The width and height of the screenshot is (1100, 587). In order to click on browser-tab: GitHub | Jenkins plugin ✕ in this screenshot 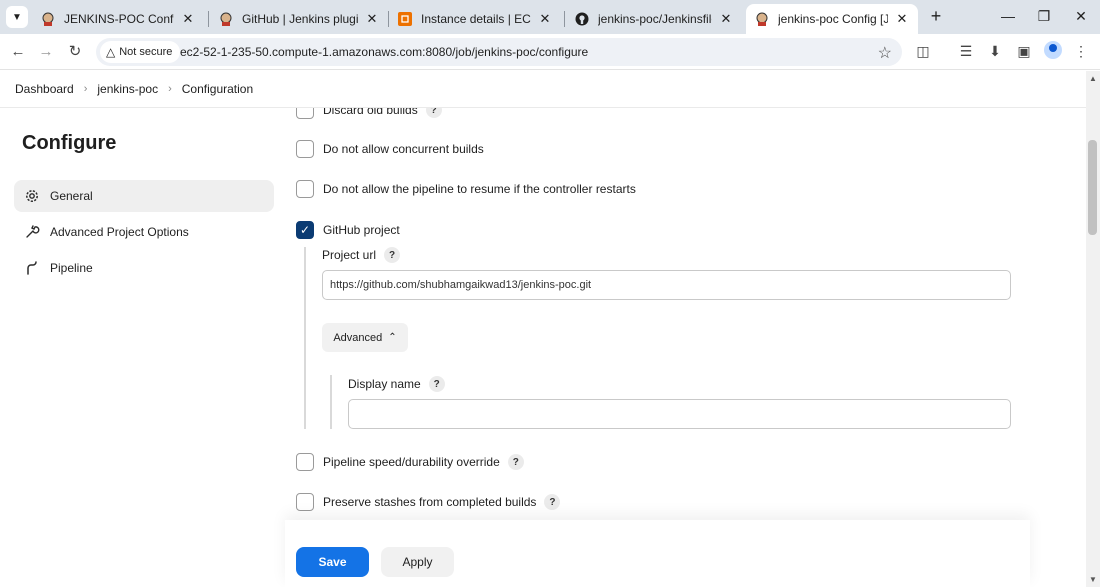, I will do `click(299, 19)`.